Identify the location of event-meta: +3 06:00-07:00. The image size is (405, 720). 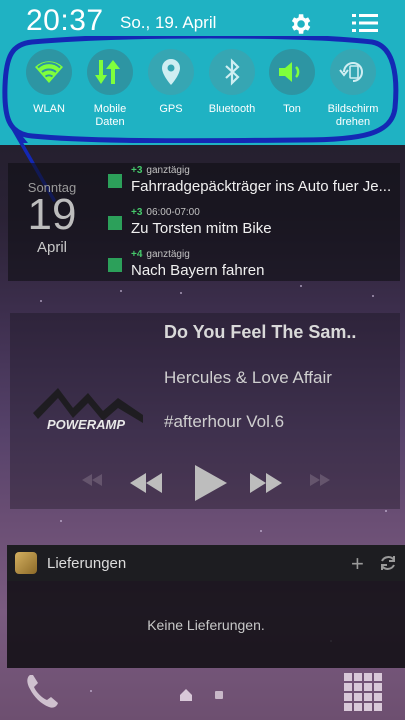
(165, 212).